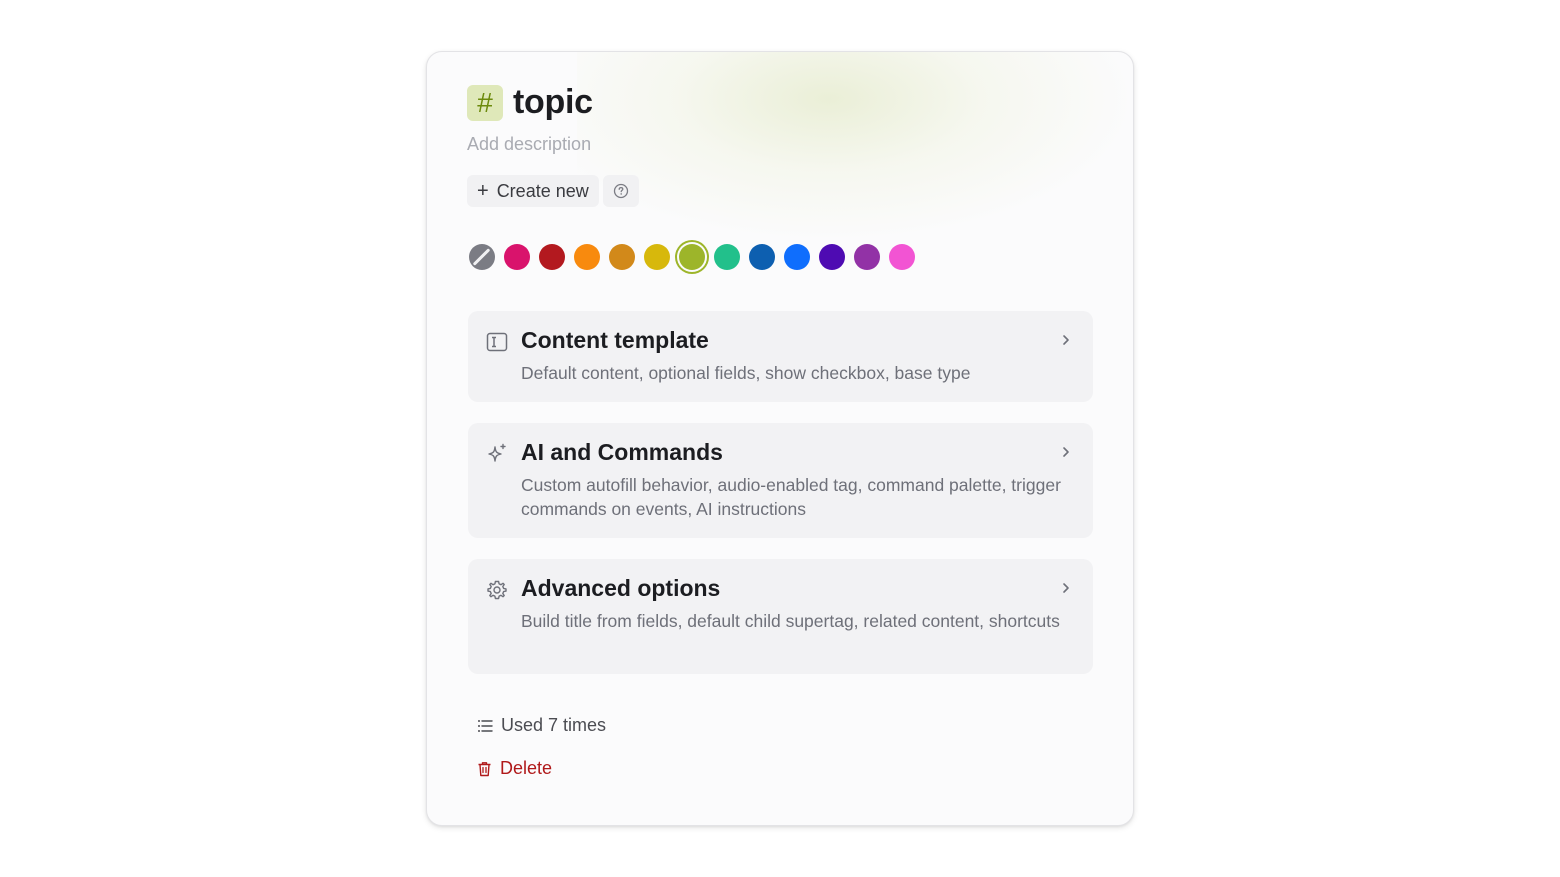 The width and height of the screenshot is (1560, 877). I want to click on tag-title: topic, so click(553, 102).